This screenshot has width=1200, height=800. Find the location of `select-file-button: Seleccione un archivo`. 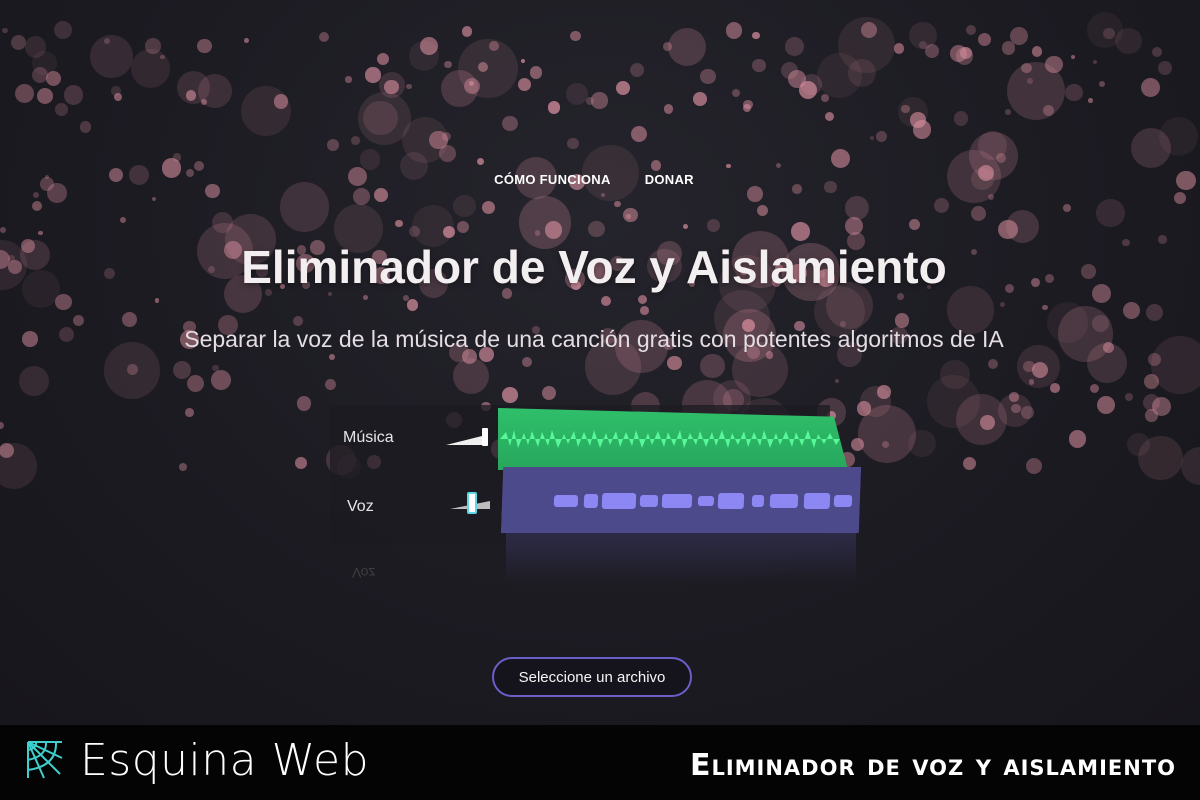

select-file-button: Seleccione un archivo is located at coordinates (592, 677).